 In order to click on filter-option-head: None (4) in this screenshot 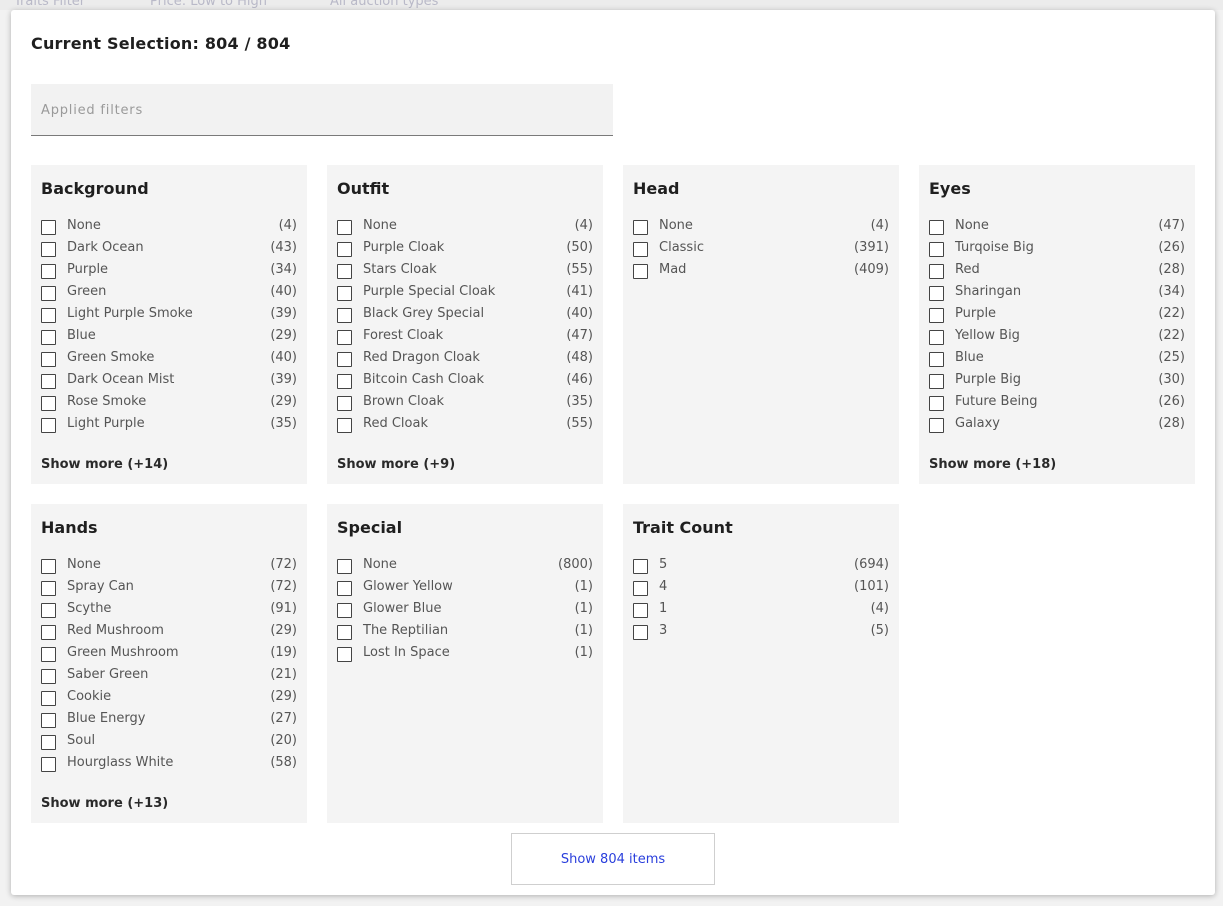, I will do `click(761, 229)`.